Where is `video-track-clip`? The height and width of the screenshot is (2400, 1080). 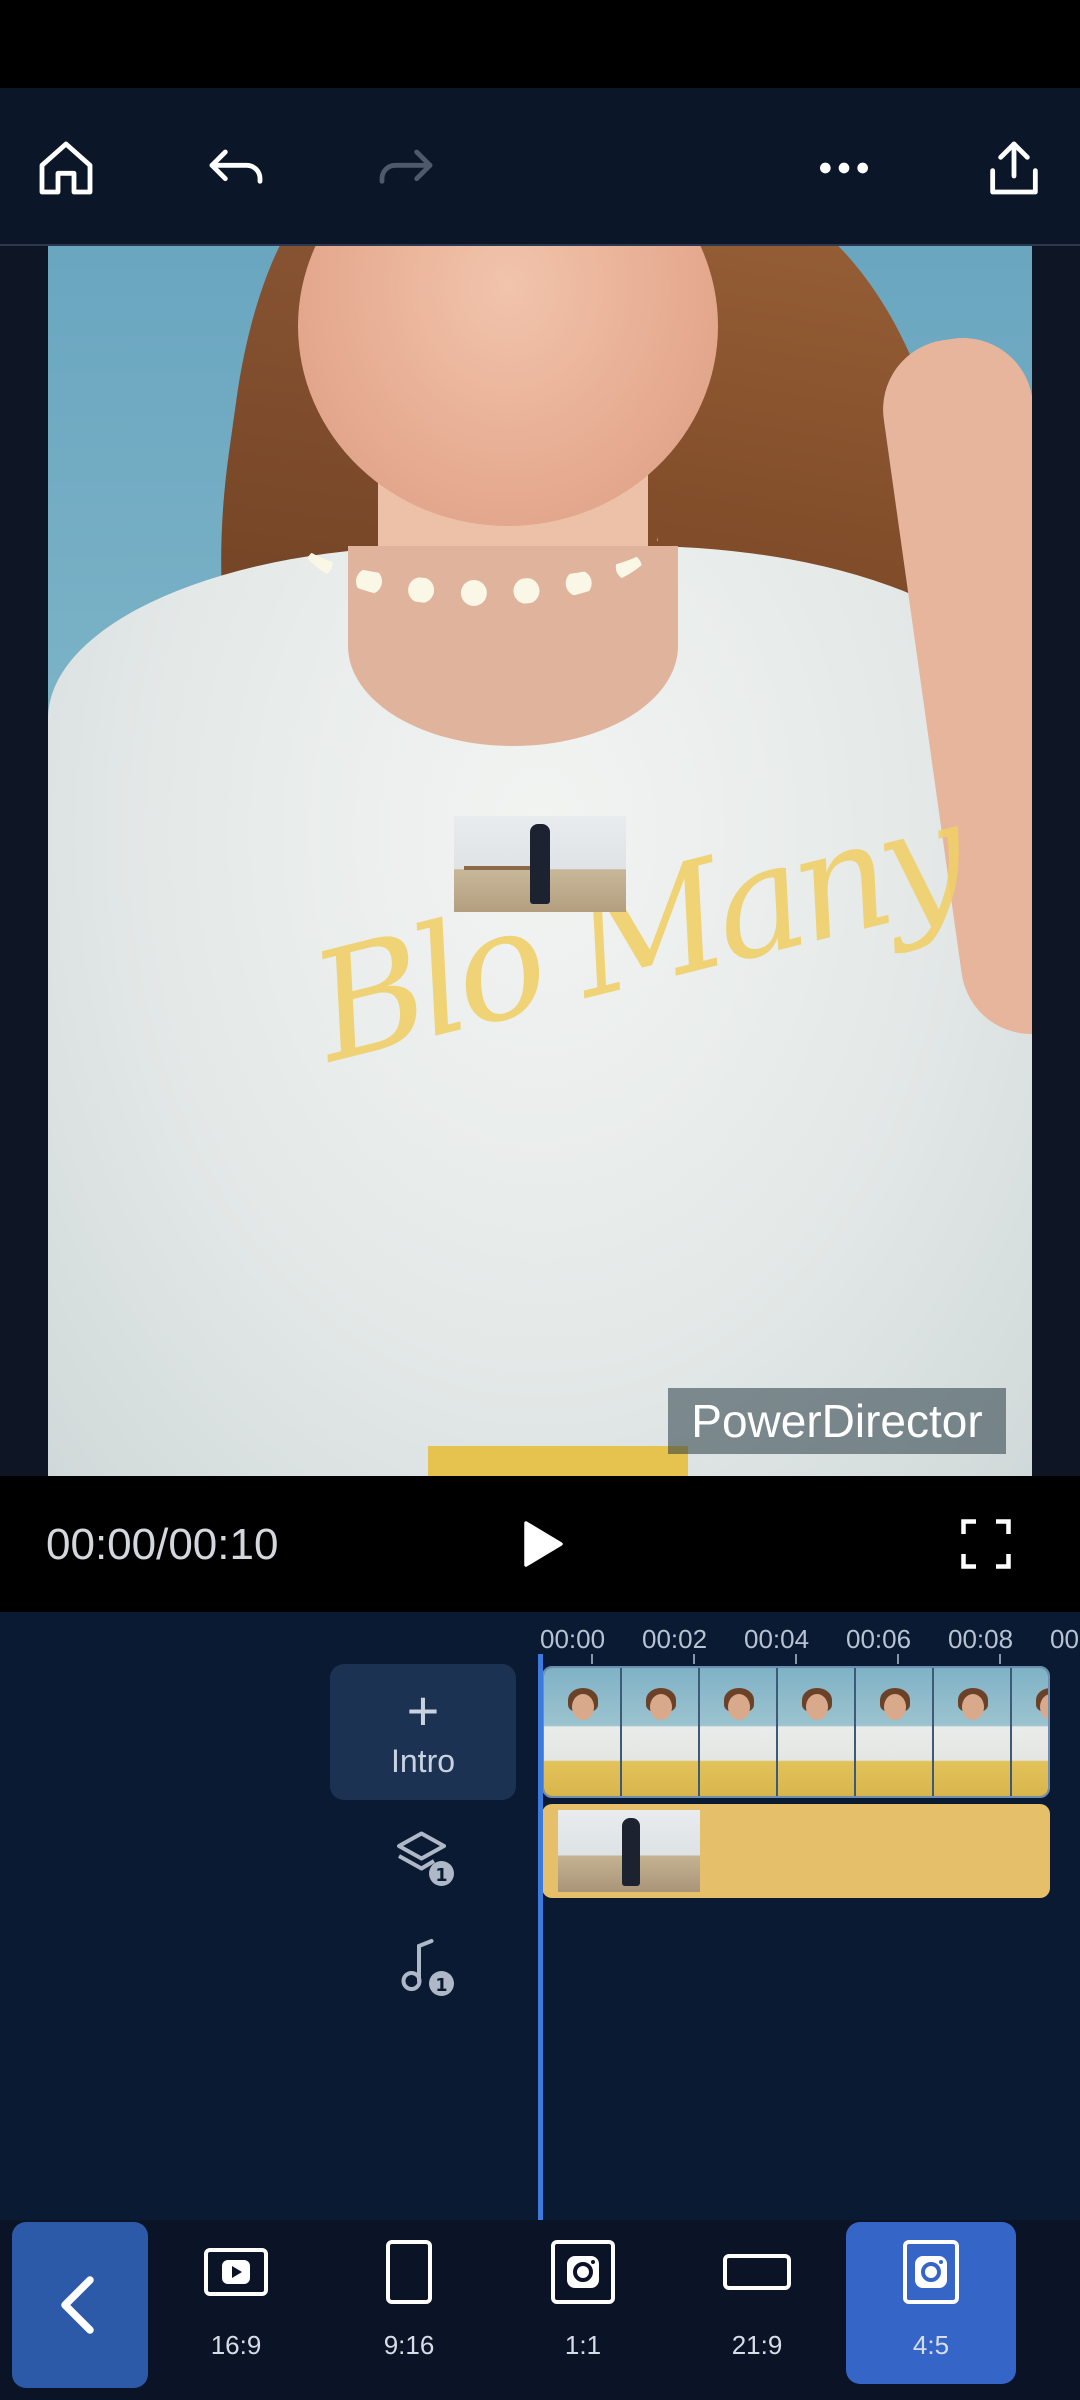 video-track-clip is located at coordinates (796, 1732).